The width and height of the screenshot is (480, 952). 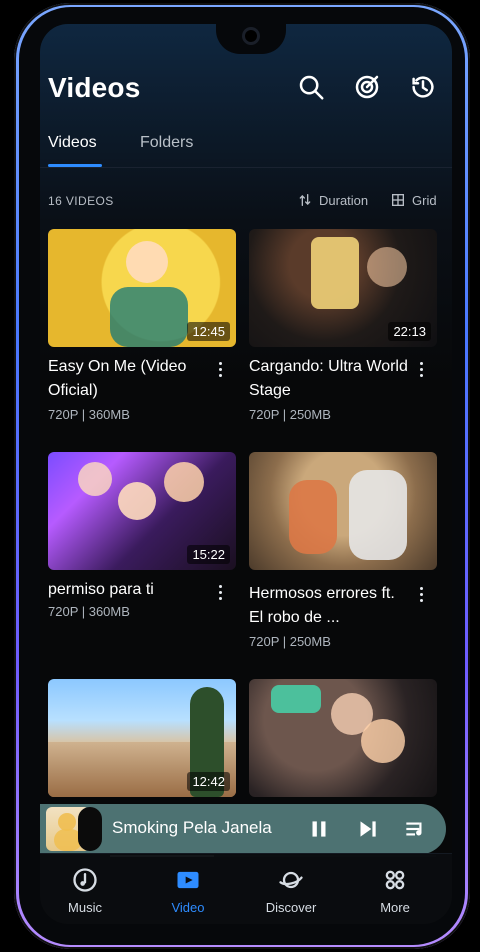 I want to click on video-thumbnail: 22:13, so click(x=343, y=288).